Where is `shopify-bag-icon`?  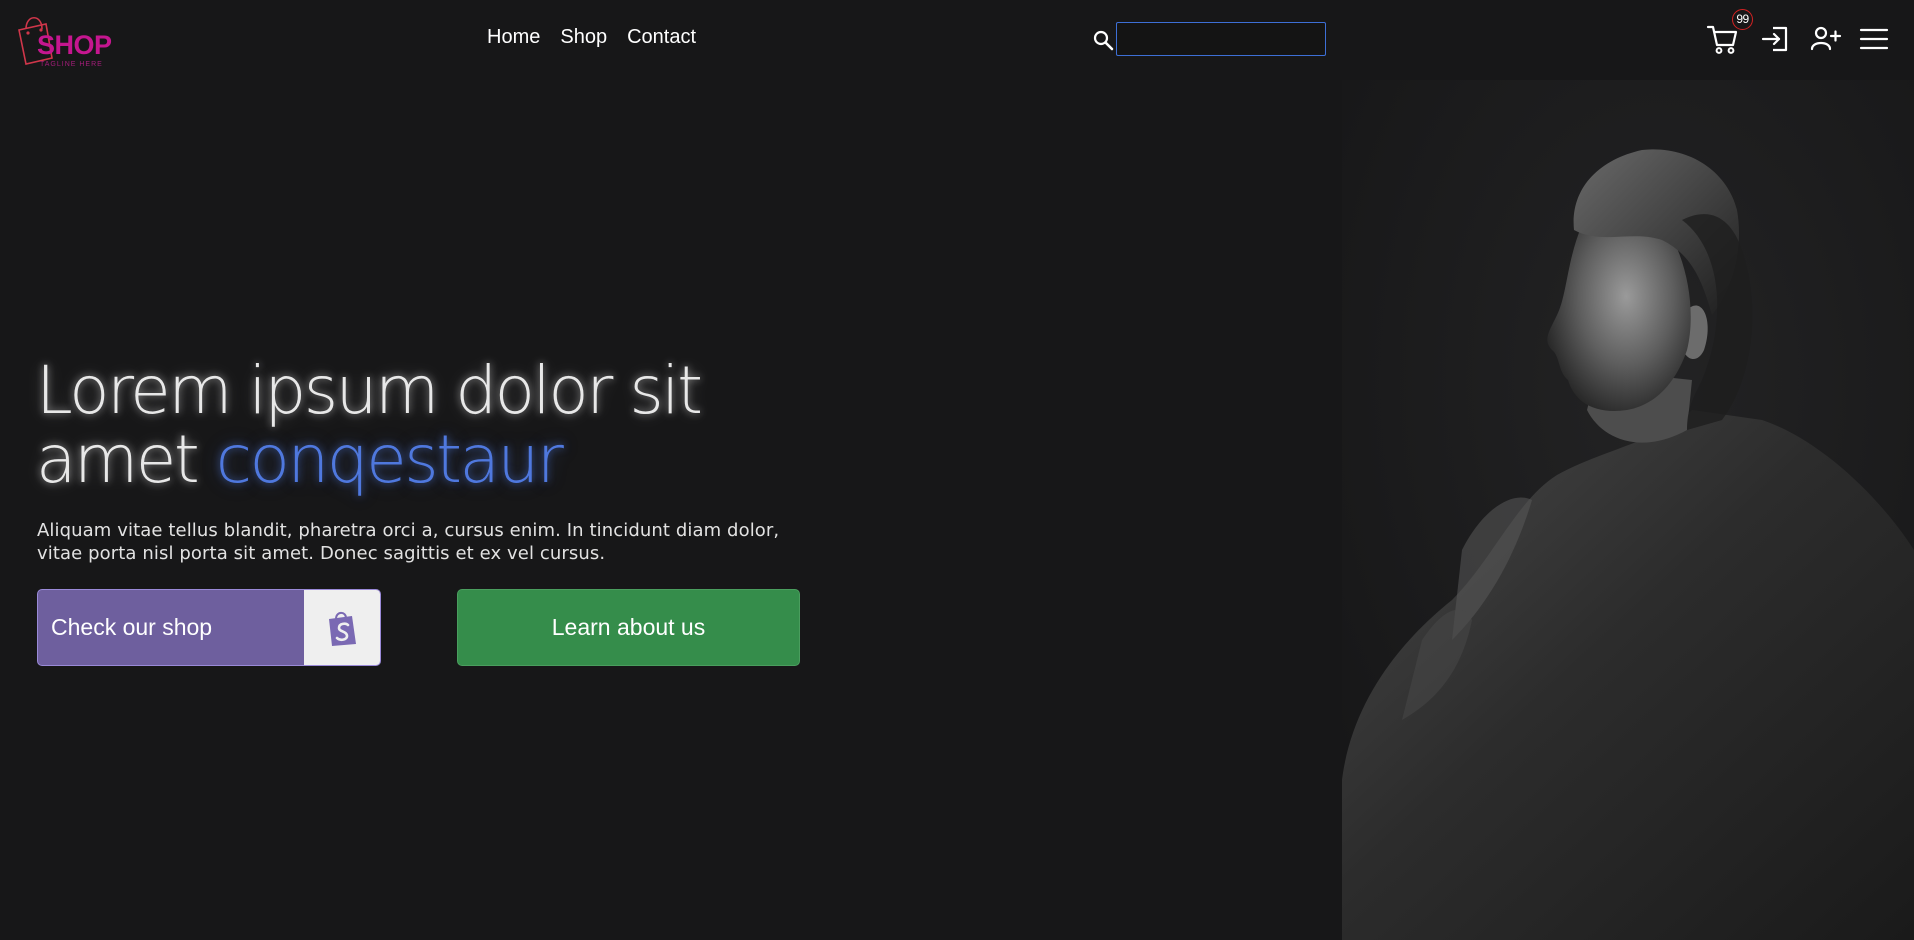
shopify-bag-icon is located at coordinates (342, 627).